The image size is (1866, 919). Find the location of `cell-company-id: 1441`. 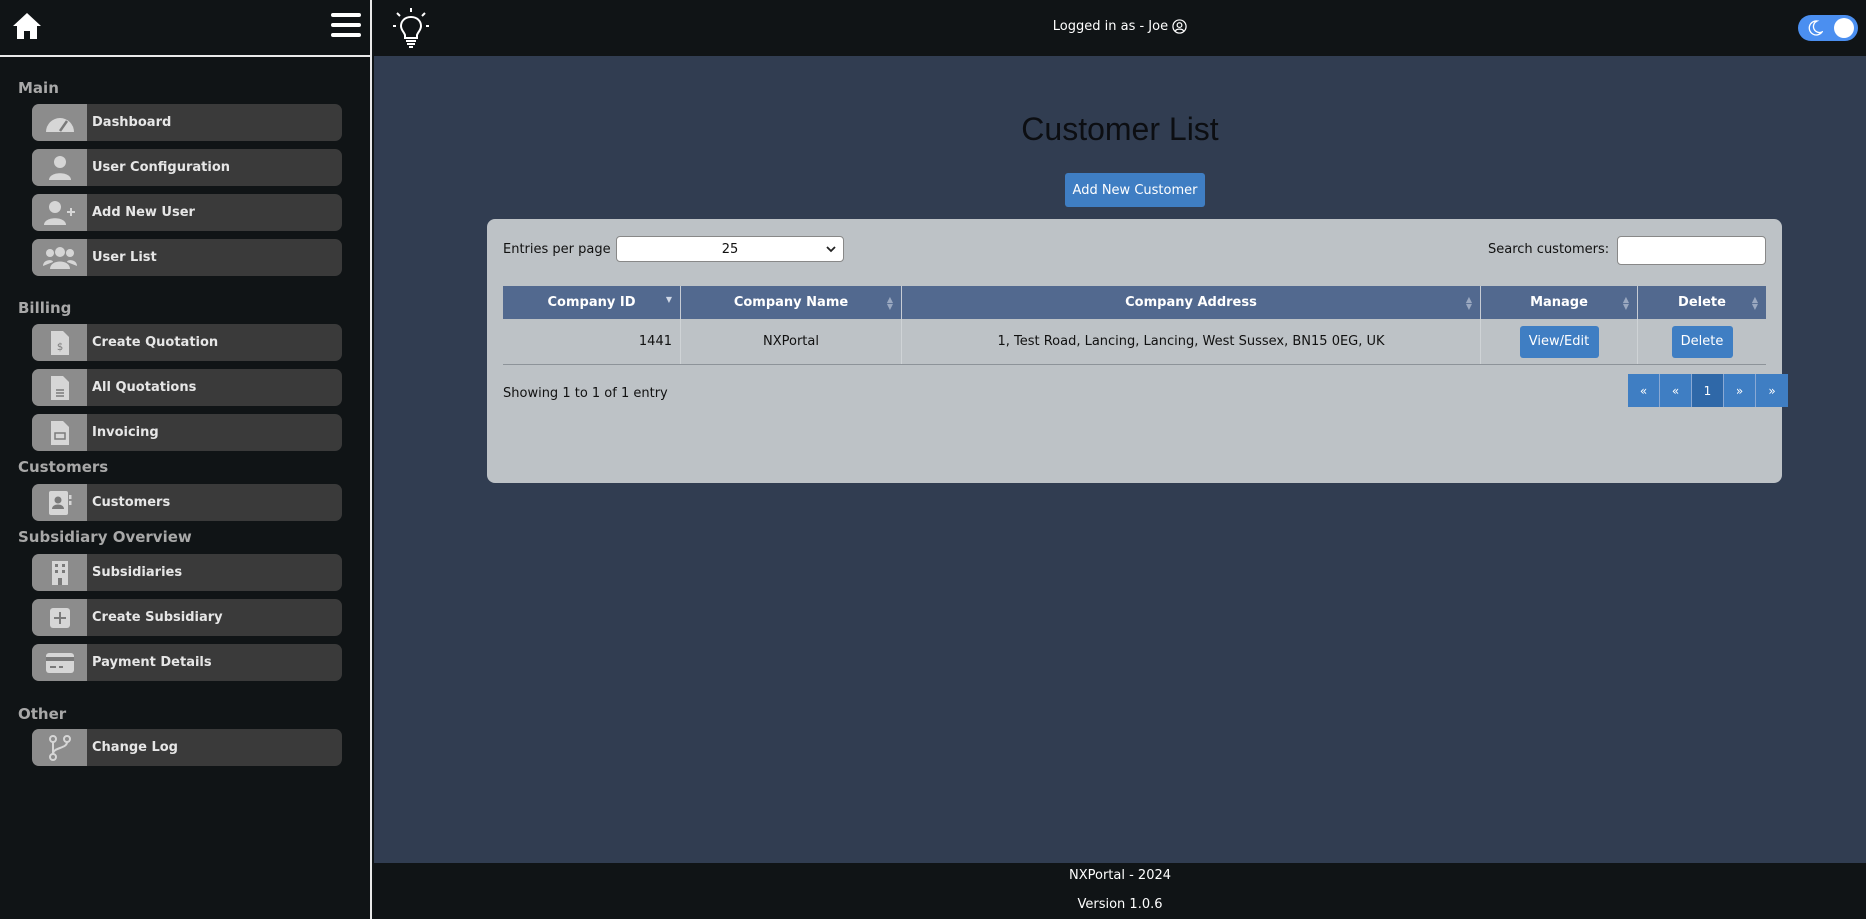

cell-company-id: 1441 is located at coordinates (592, 341).